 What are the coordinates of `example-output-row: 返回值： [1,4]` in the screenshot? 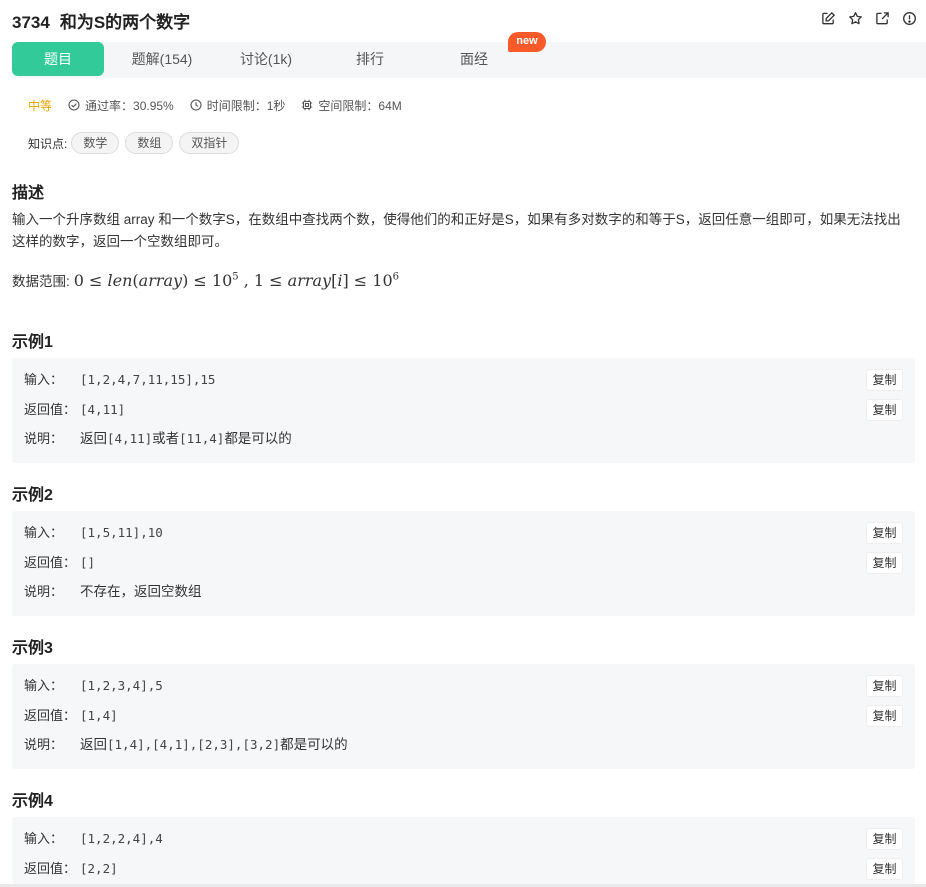 It's located at (71, 716).